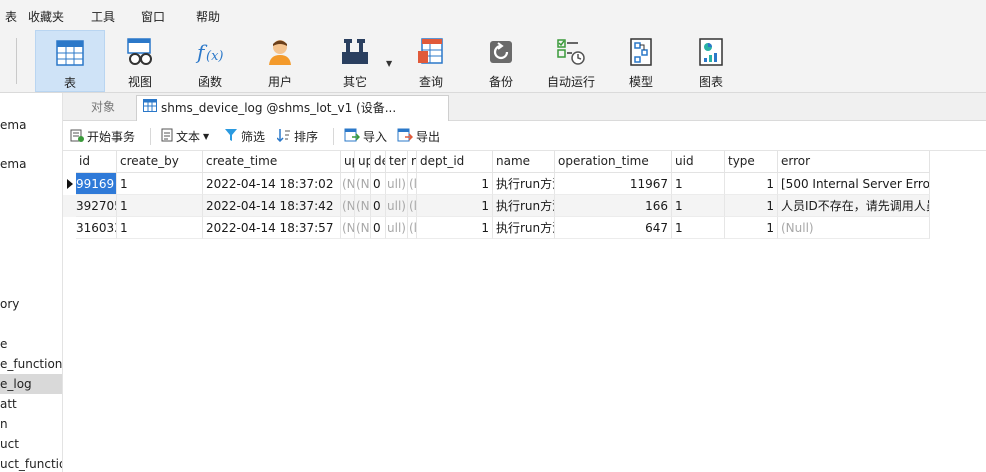 This screenshot has width=986, height=472. Describe the element at coordinates (355, 61) in the screenshot. I see `ribbon-other-button: 其它` at that location.